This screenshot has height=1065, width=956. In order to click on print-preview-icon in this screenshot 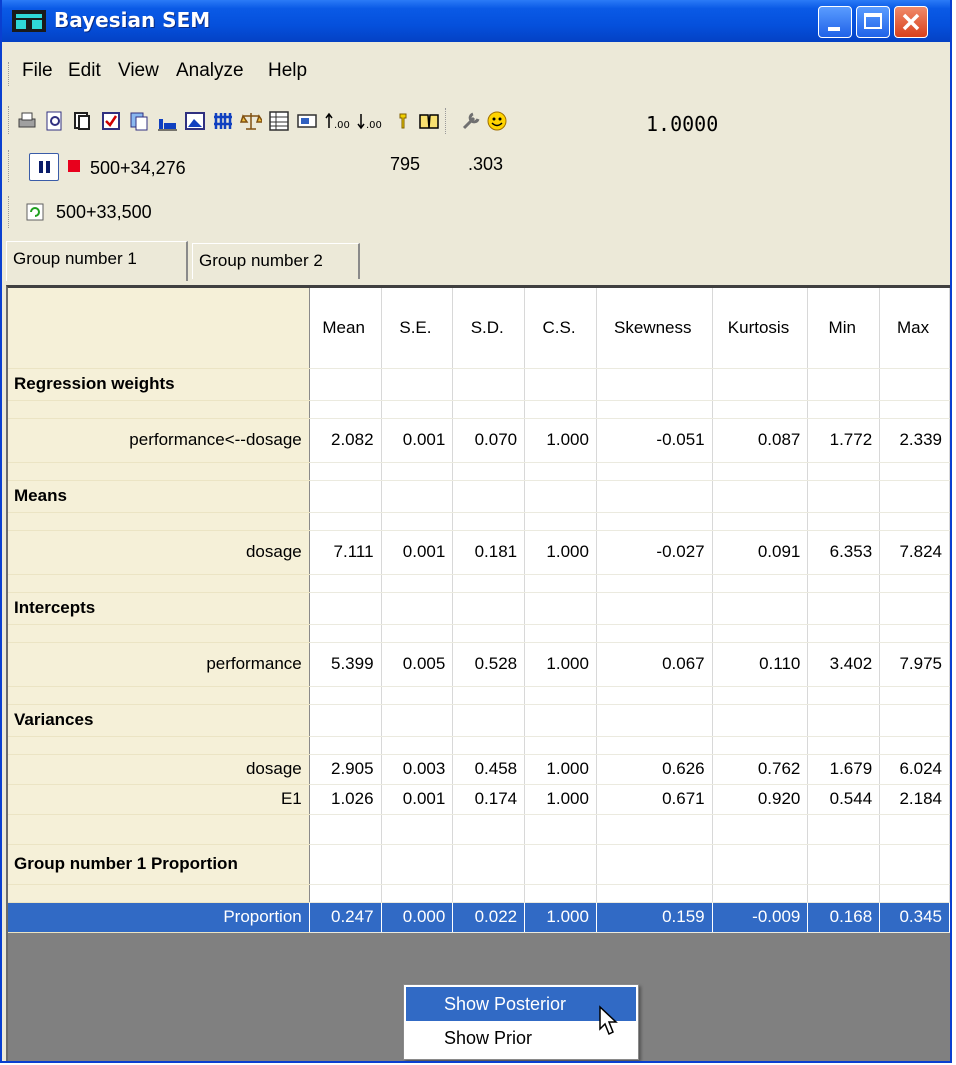, I will do `click(55, 121)`.